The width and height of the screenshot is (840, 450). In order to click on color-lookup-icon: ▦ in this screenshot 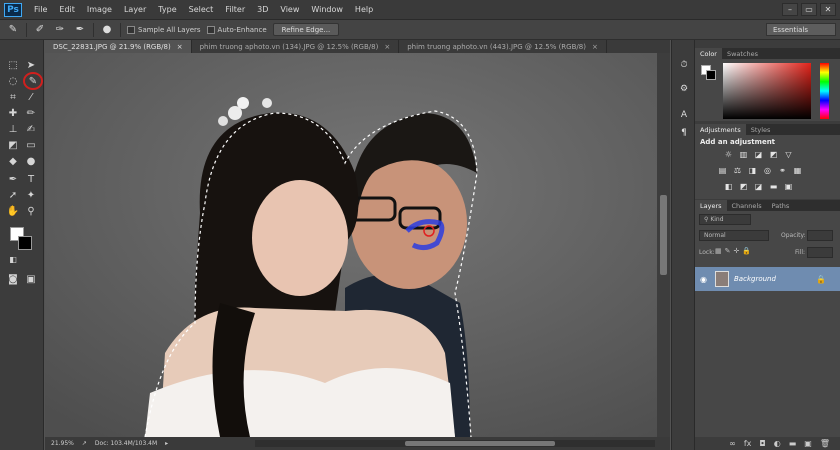, I will do `click(797, 170)`.